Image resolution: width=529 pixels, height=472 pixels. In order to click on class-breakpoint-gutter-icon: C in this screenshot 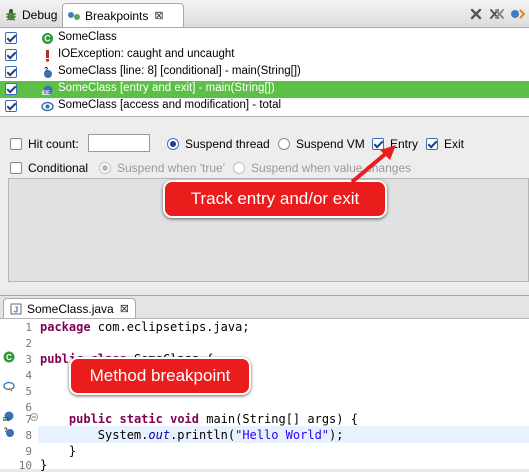, I will do `click(9, 357)`.